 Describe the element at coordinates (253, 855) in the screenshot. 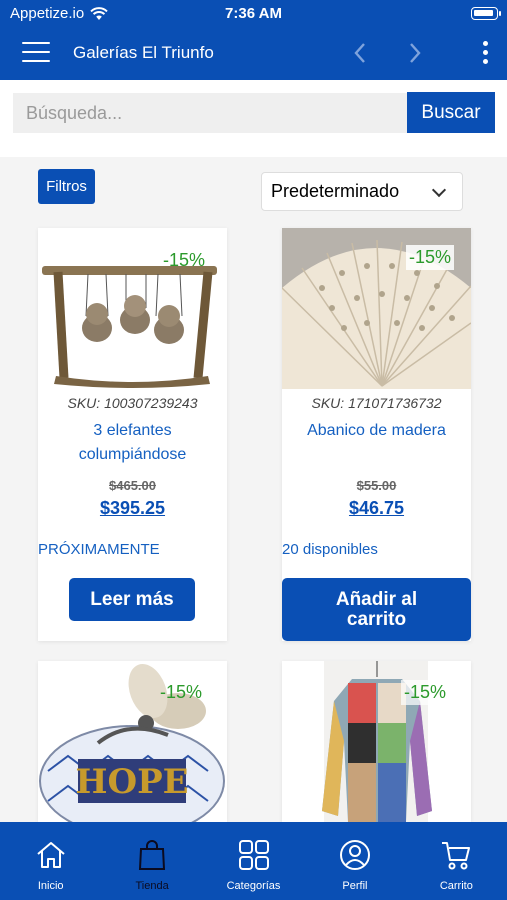

I see `grid-icon` at that location.